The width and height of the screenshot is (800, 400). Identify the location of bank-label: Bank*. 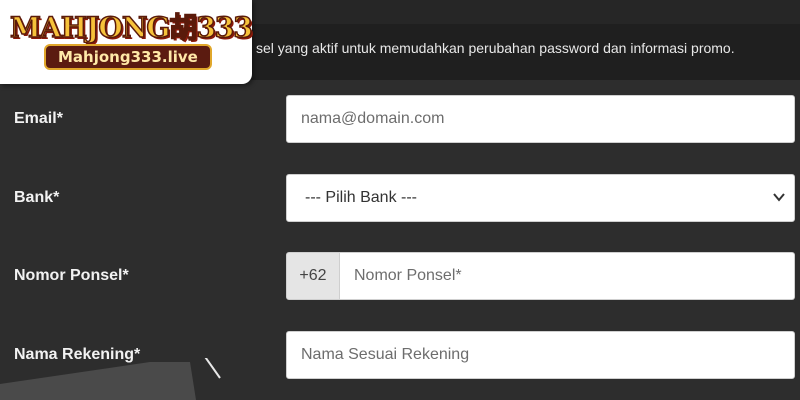
(37, 197).